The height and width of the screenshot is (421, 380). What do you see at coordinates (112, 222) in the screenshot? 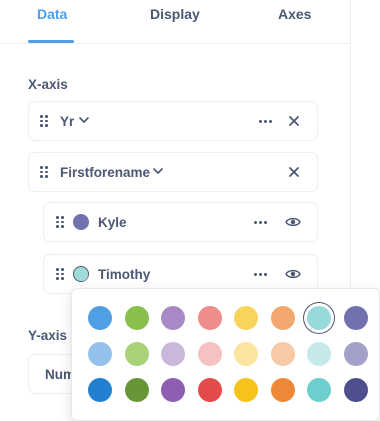
I see `series-label: Kyle` at bounding box center [112, 222].